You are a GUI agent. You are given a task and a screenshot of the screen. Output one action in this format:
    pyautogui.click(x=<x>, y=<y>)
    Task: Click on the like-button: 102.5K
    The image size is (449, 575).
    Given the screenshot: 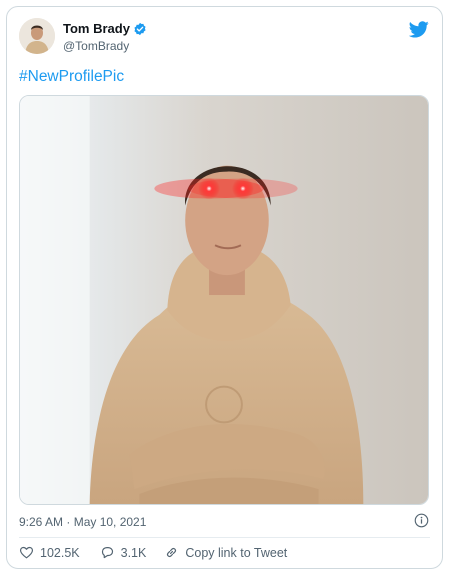 What is the action you would take?
    pyautogui.click(x=49, y=552)
    